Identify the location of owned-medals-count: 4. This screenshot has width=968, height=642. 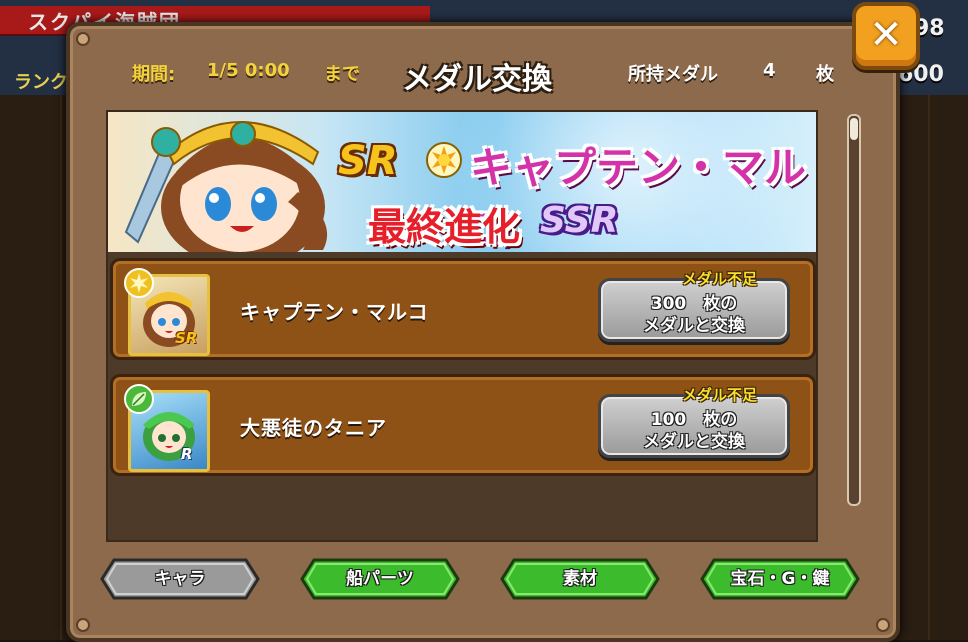
(769, 70).